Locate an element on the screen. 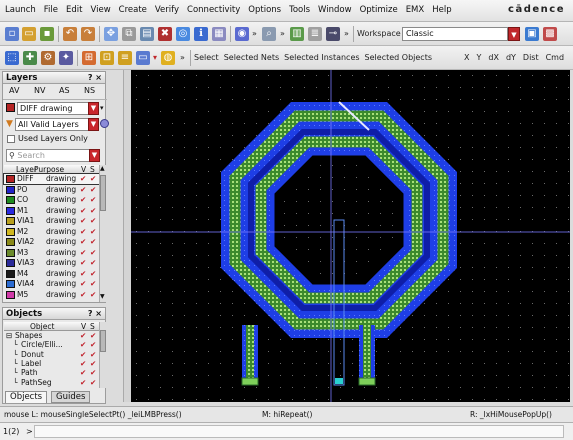 This screenshot has height=440, width=573. panel-controls: ? × is located at coordinates (95, 314).